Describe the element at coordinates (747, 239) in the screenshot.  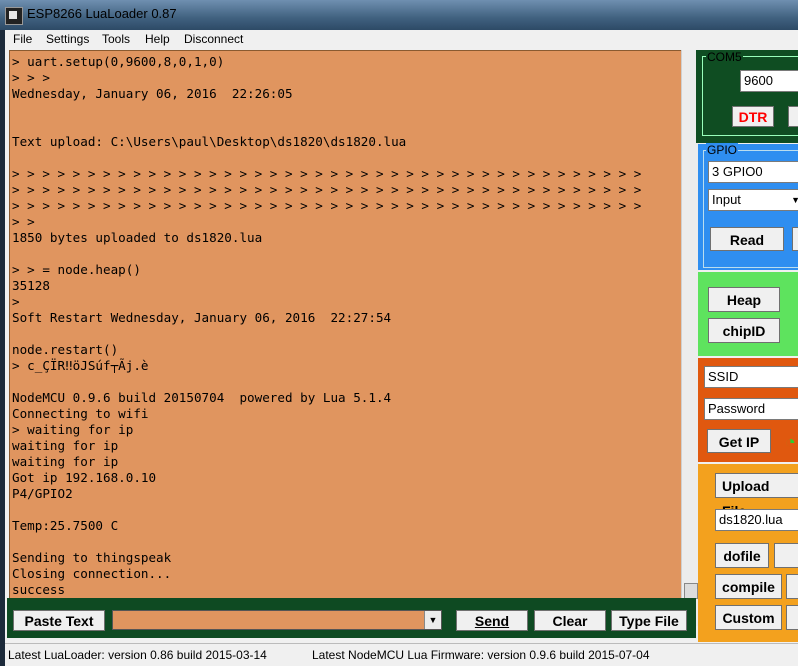
I see `read-button: Read` at that location.